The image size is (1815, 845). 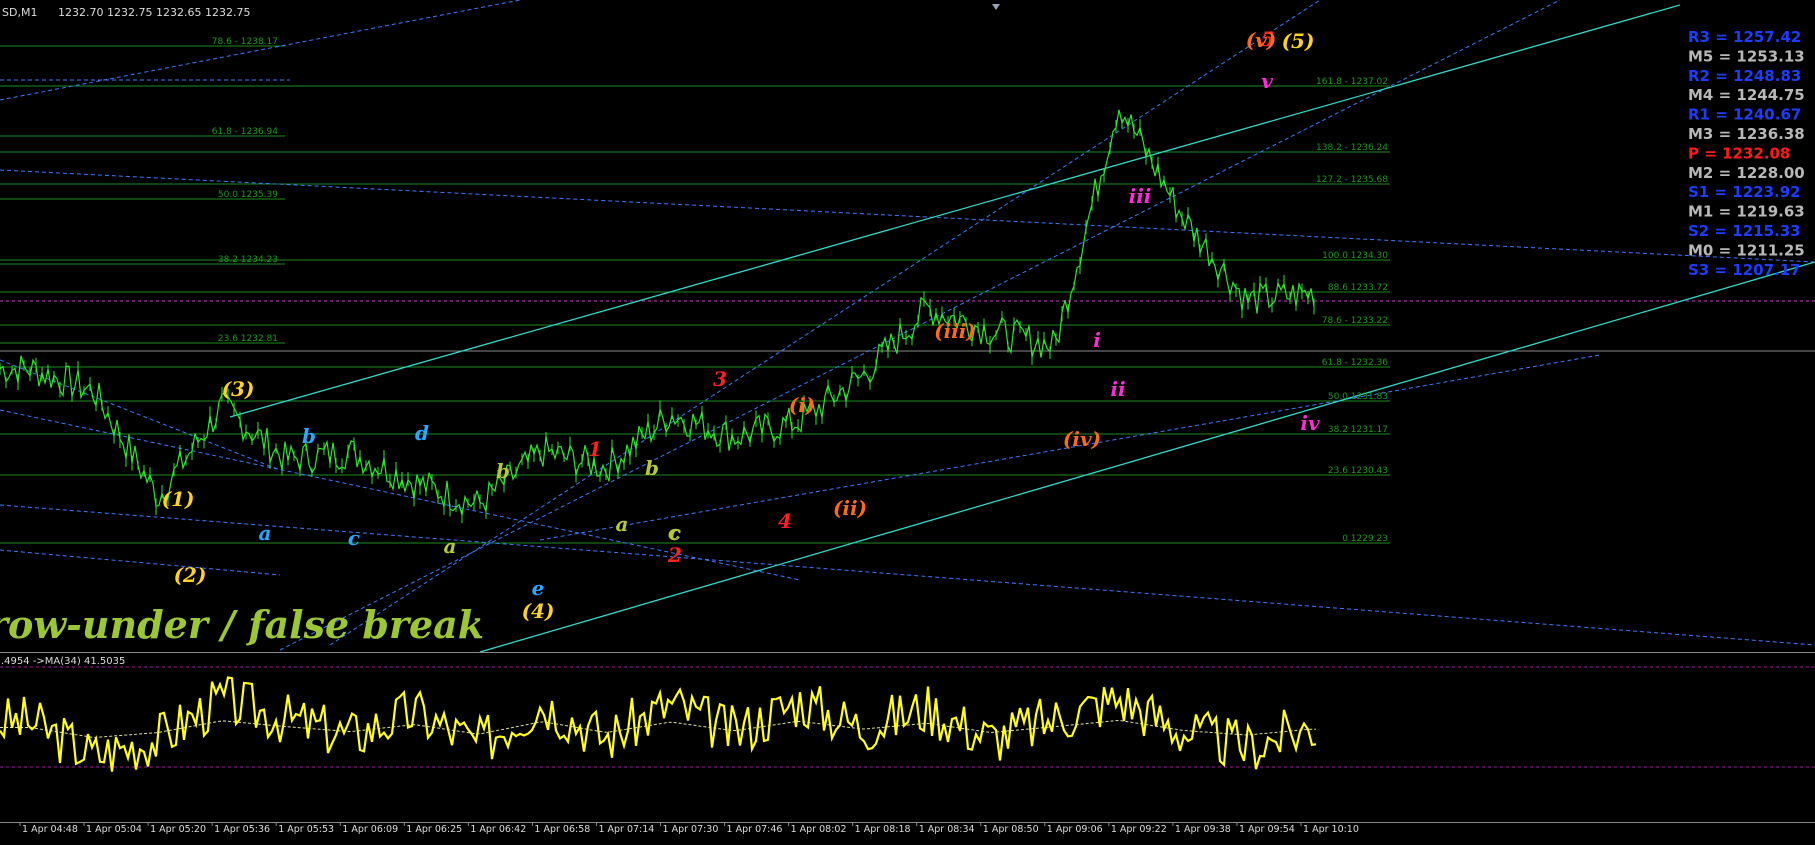 What do you see at coordinates (1117, 389) in the screenshot?
I see `wave-label: ii` at bounding box center [1117, 389].